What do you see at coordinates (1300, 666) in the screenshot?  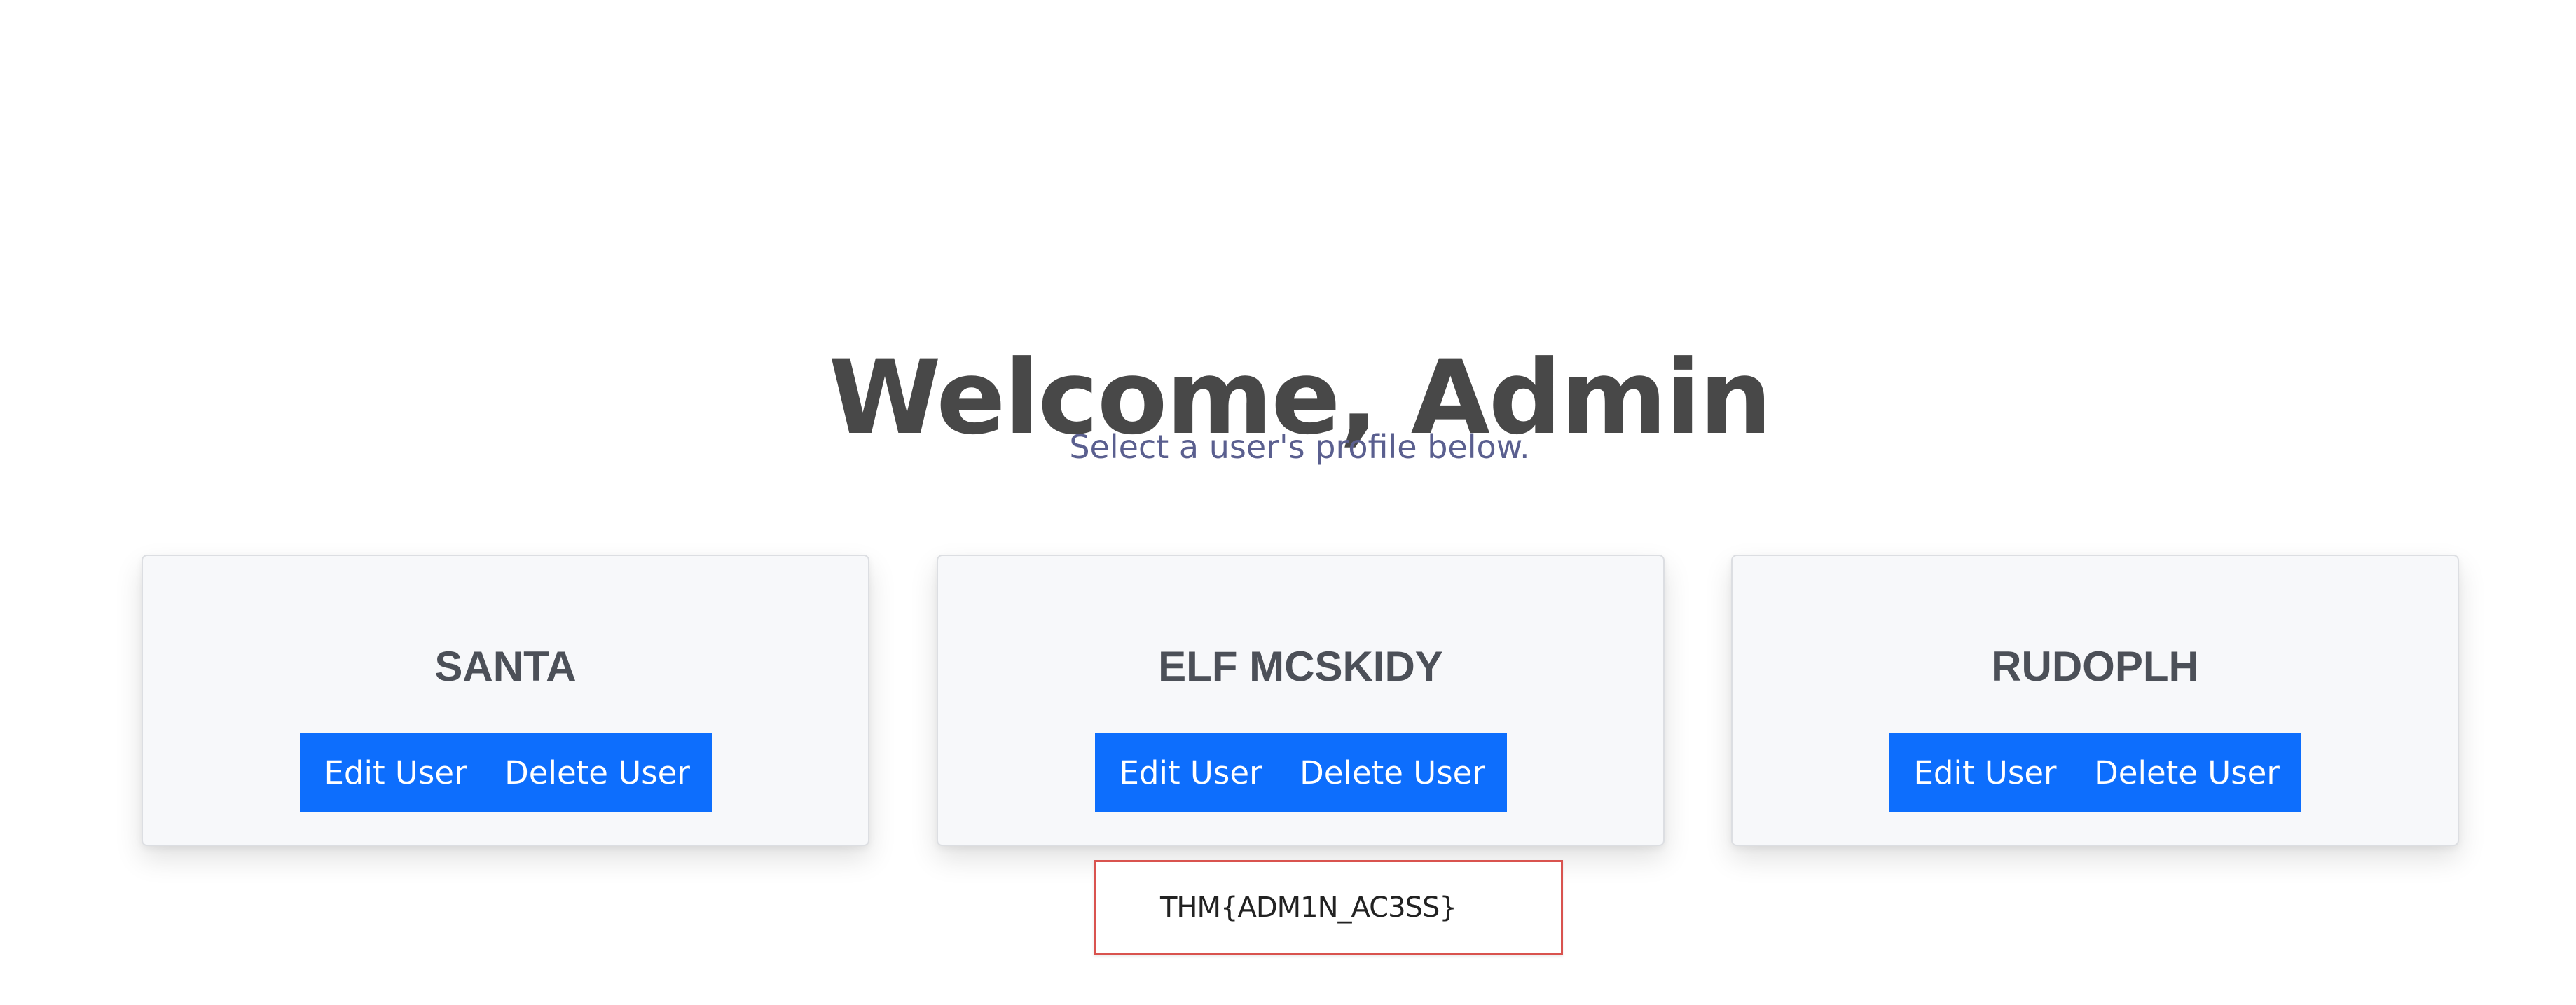 I see `user-name: ELF MCSKIDY` at bounding box center [1300, 666].